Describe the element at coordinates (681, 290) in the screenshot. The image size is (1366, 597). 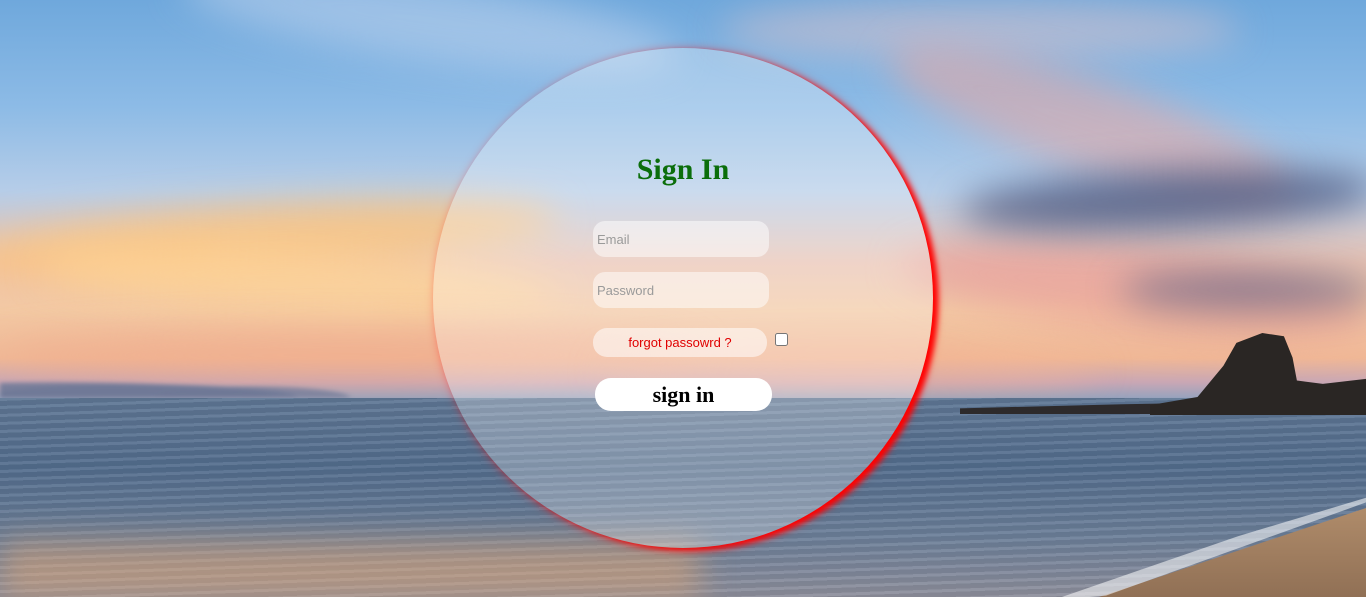
I see `password-field` at that location.